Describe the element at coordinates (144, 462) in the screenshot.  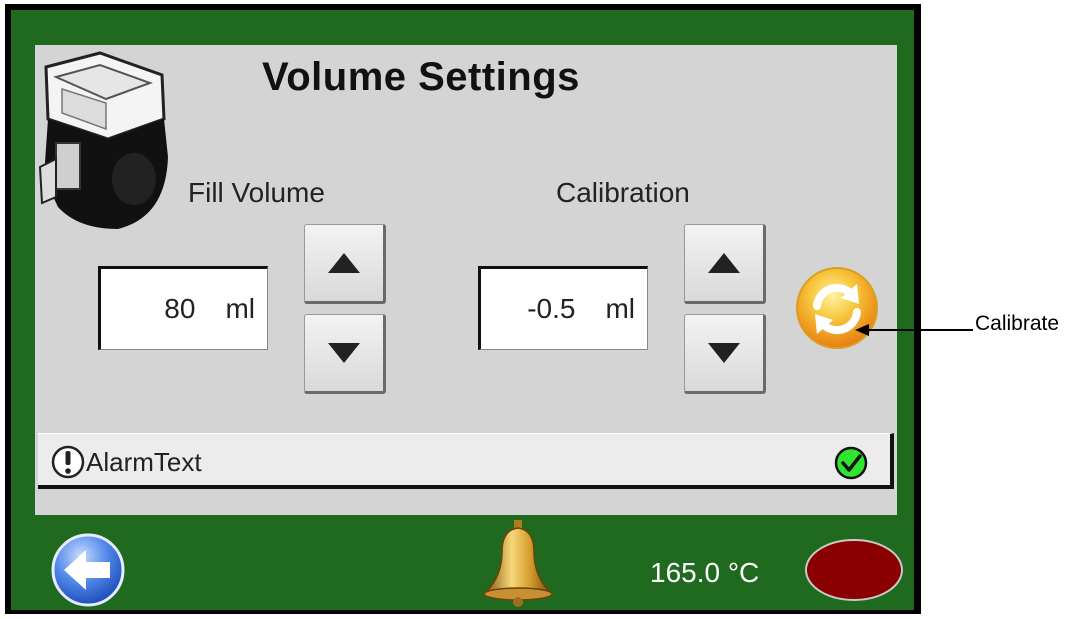
I see `alarm-text: AlarmText` at that location.